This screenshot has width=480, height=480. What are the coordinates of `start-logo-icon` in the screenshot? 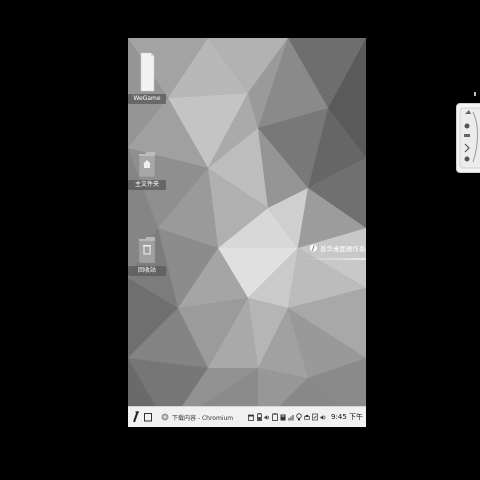 It's located at (136, 417).